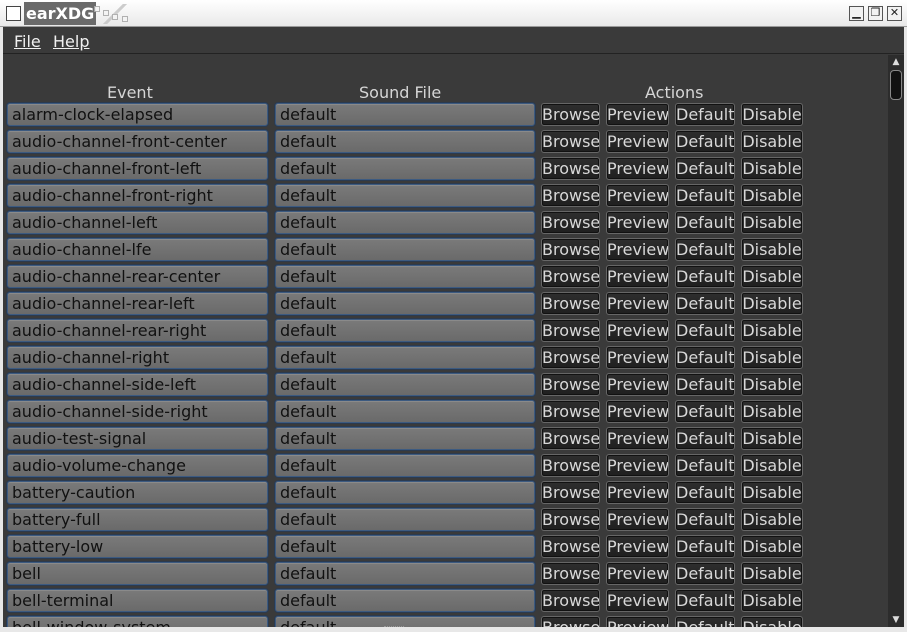  Describe the element at coordinates (137, 411) in the screenshot. I see `event-name-field: audio-channel-side-right` at that location.